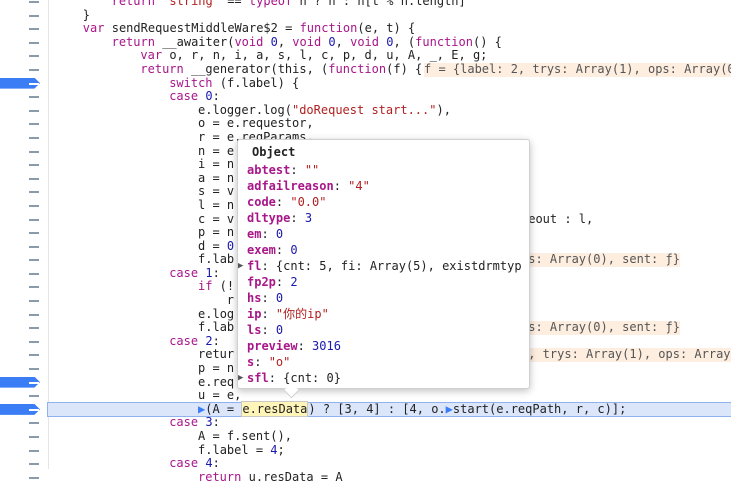  Describe the element at coordinates (302, 314) in the screenshot. I see `property-value: "你的ip"` at that location.